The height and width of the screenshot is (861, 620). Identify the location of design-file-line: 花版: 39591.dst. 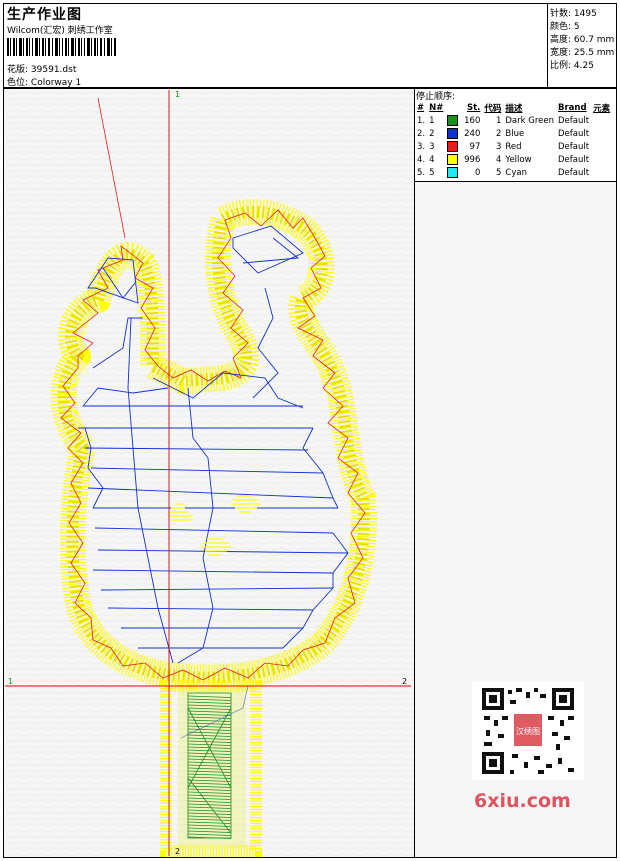
(41, 68).